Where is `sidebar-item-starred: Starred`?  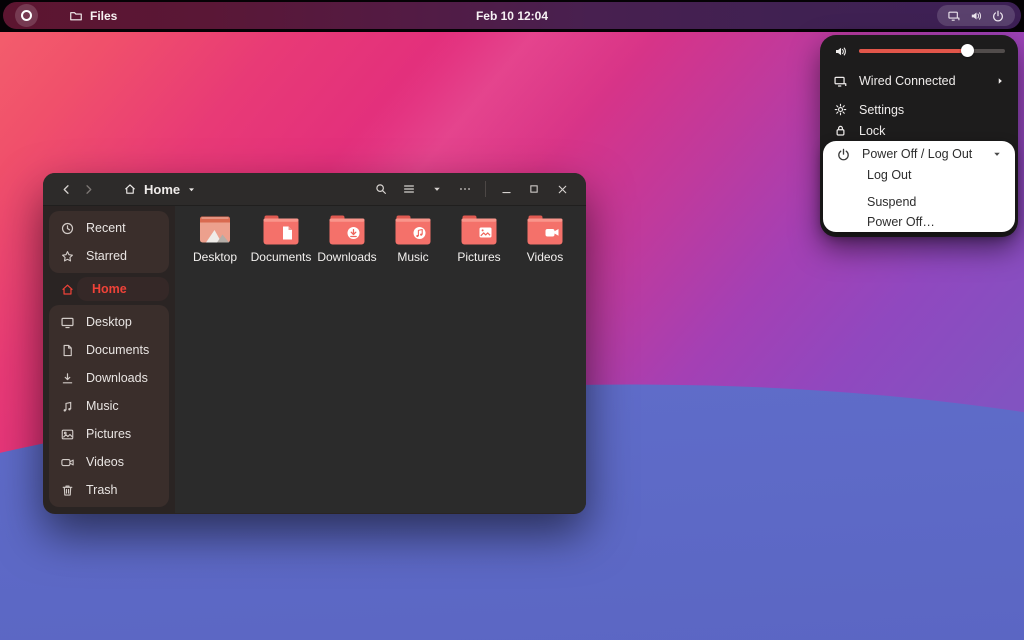
sidebar-item-starred: Starred is located at coordinates (109, 256).